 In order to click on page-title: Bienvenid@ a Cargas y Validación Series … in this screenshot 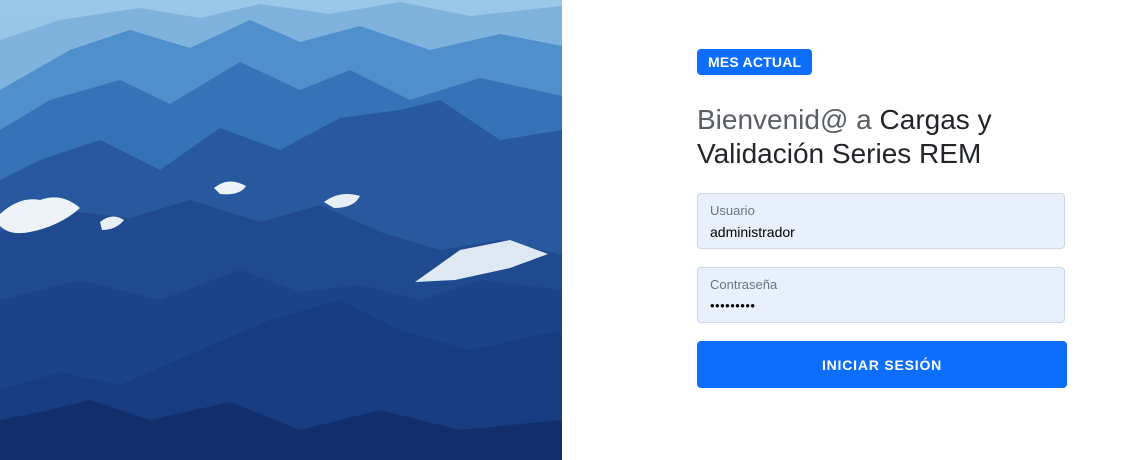, I will do `click(877, 137)`.